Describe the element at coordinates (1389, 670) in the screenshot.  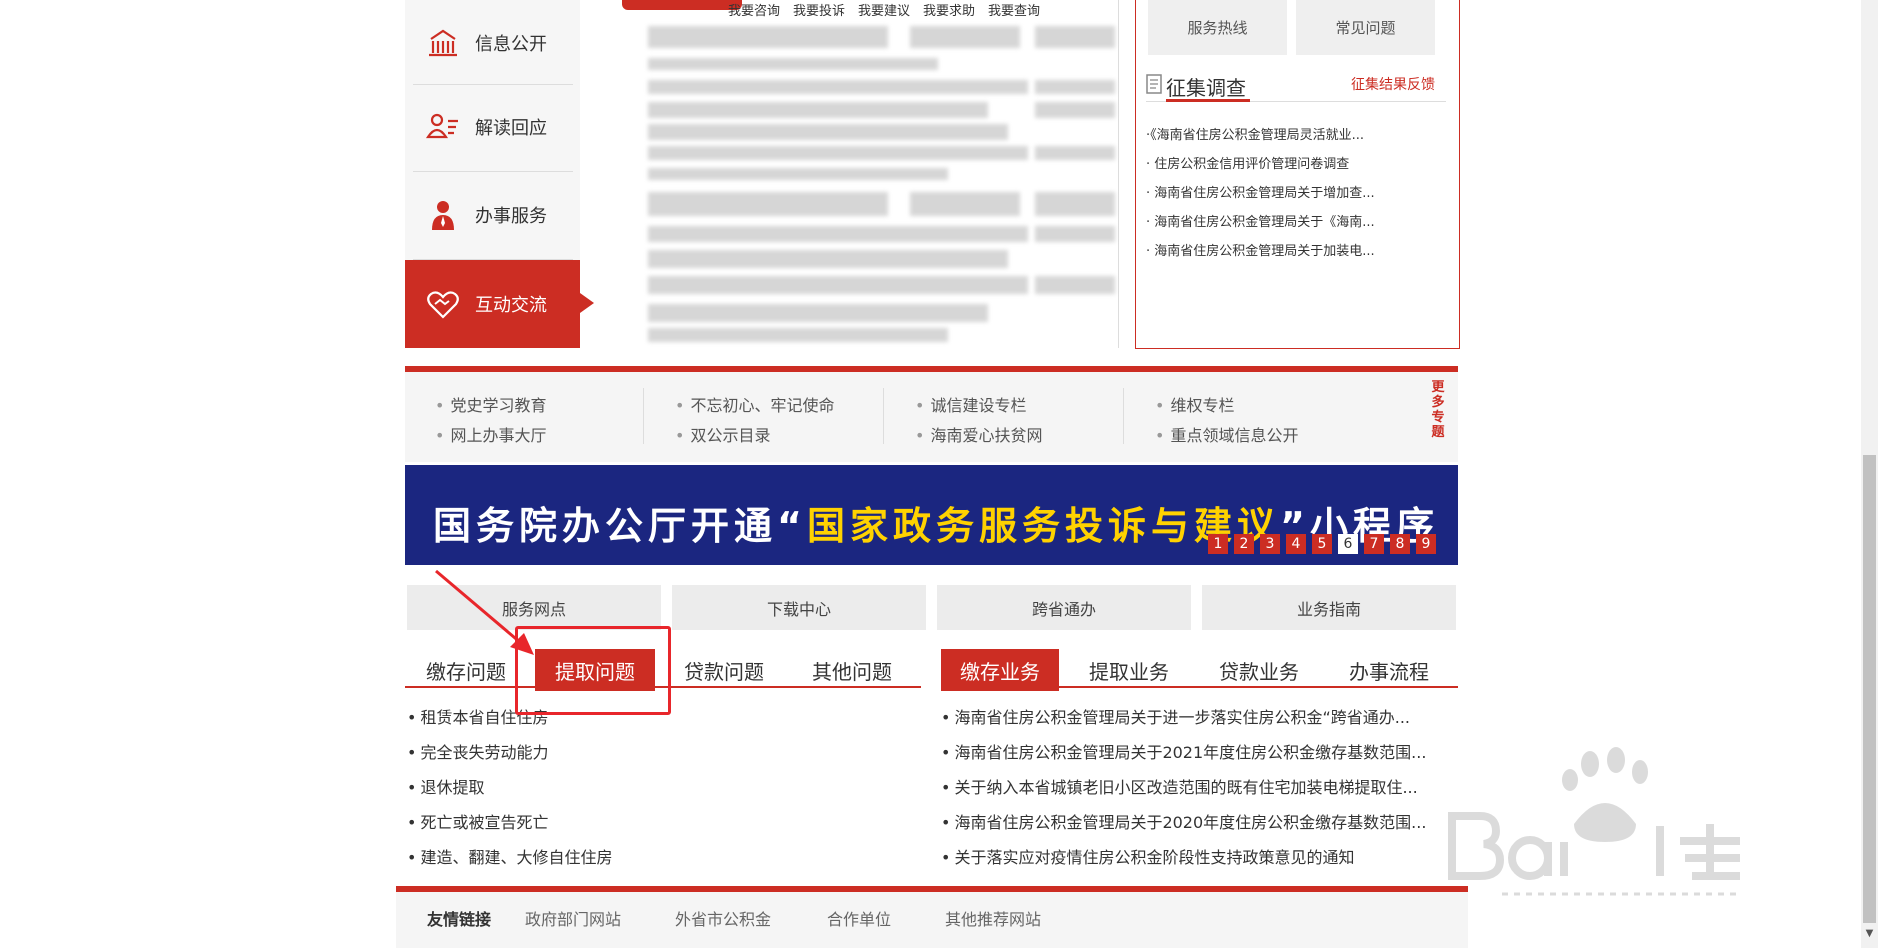
I see `tab-process: 办事流程` at that location.